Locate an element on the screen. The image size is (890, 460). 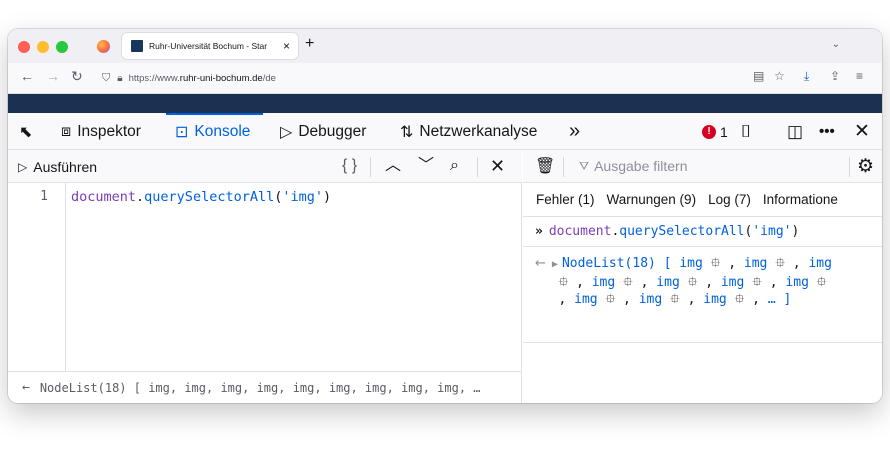
minimize-window-button is located at coordinates (43, 47).